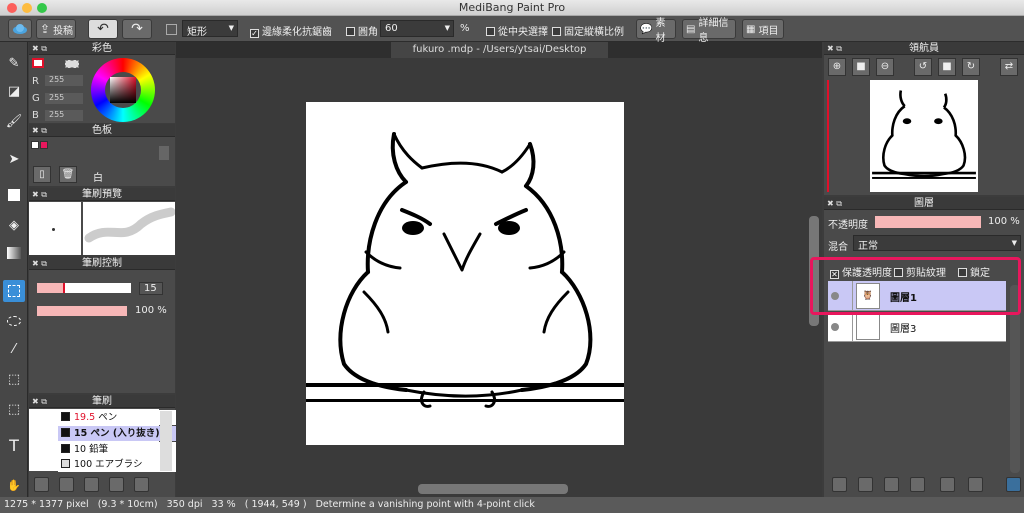 This screenshot has width=1024, height=513. Describe the element at coordinates (903, 329) in the screenshot. I see `layer-name: 圖層3` at that location.